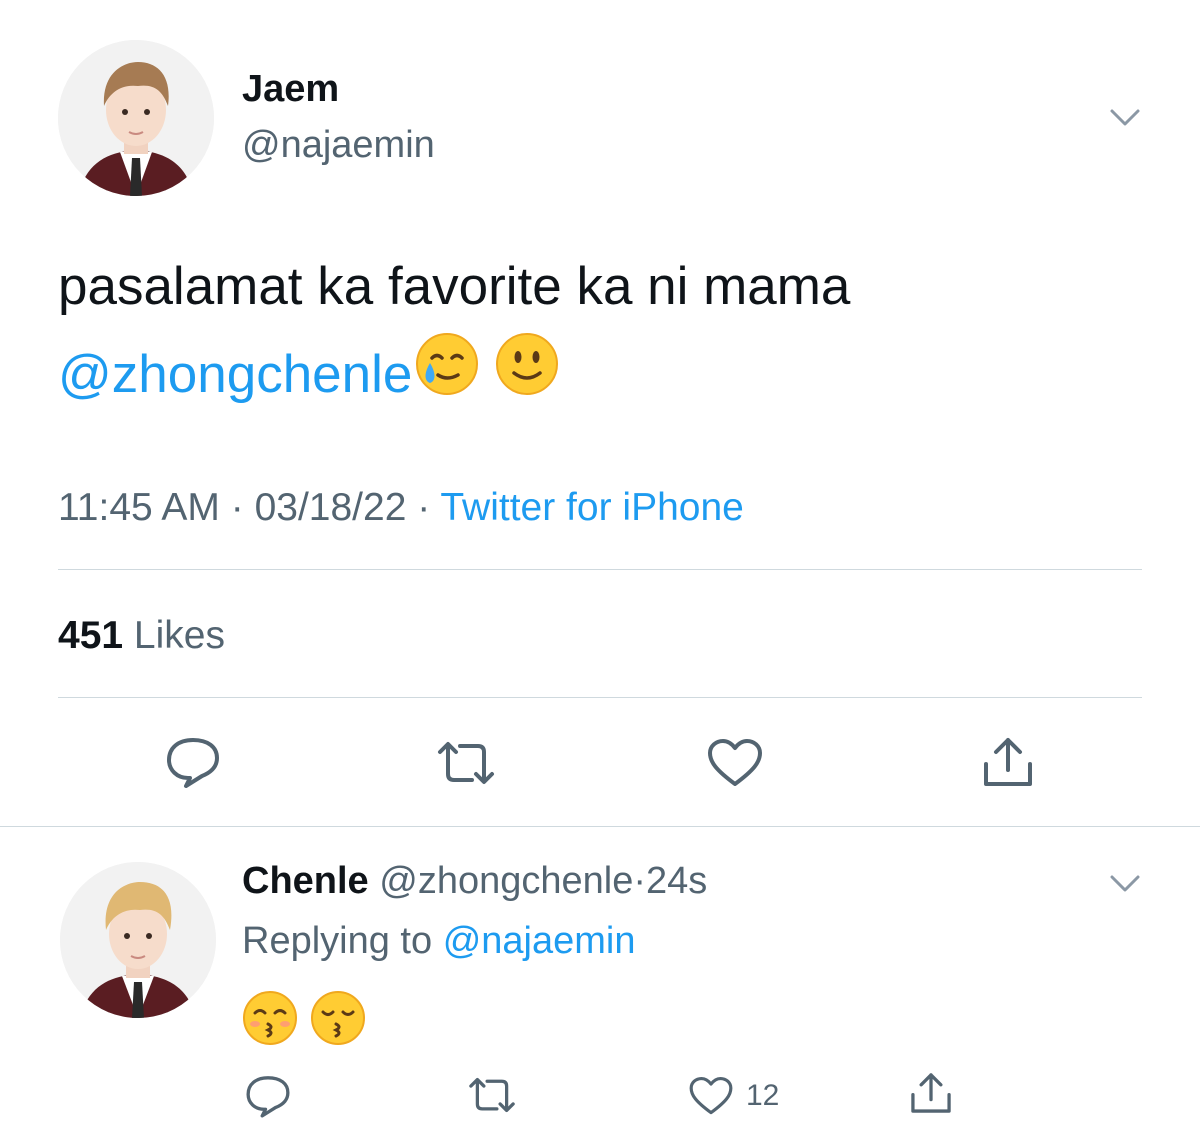 This screenshot has height=1147, width=1200. What do you see at coordinates (138, 940) in the screenshot?
I see `reply-author-avatar` at bounding box center [138, 940].